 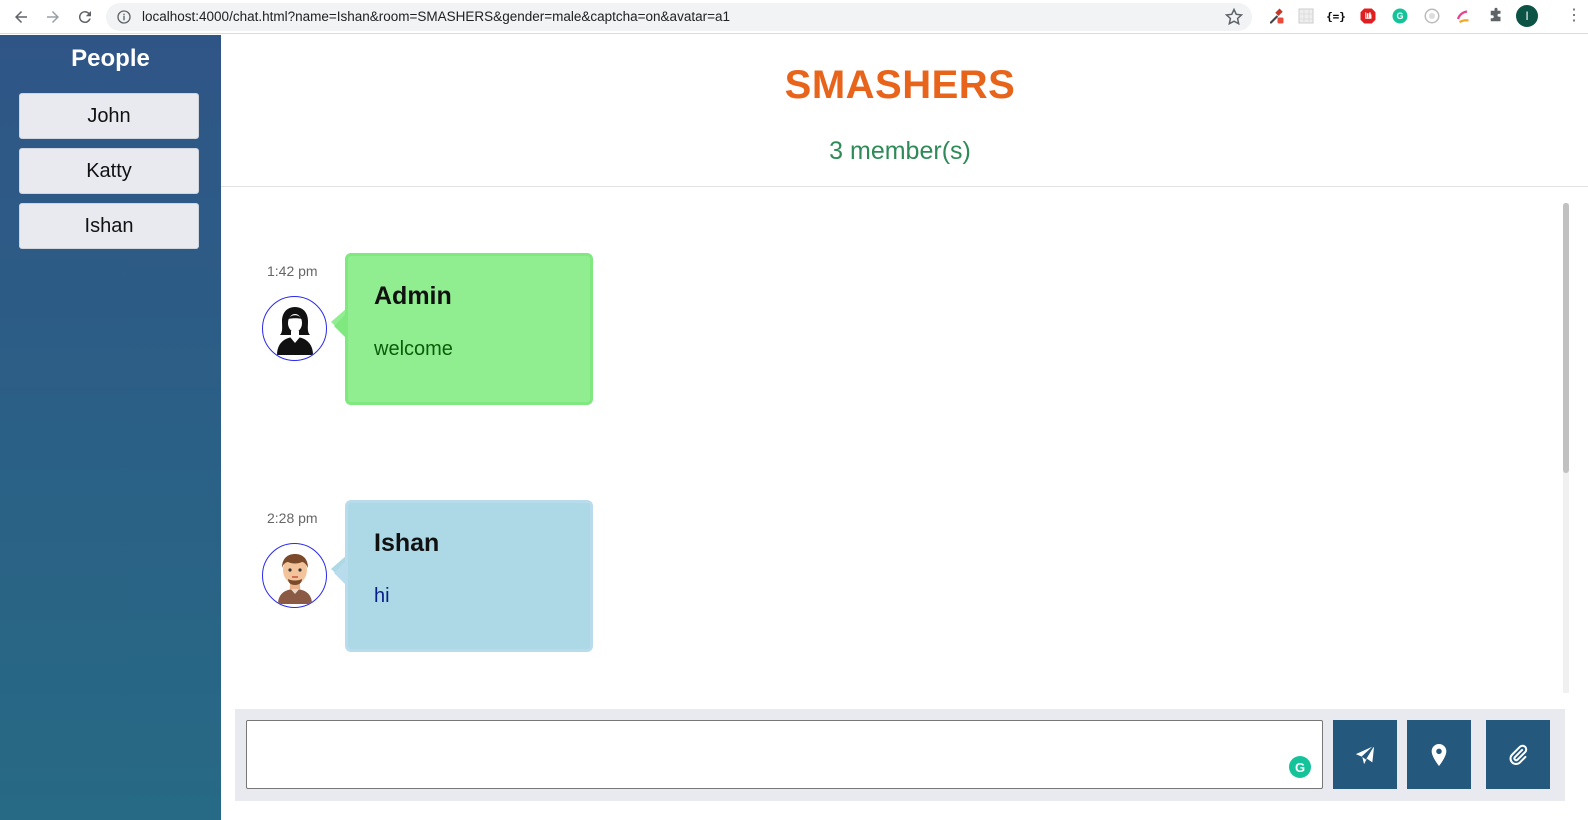 I want to click on message-input, so click(x=784, y=754).